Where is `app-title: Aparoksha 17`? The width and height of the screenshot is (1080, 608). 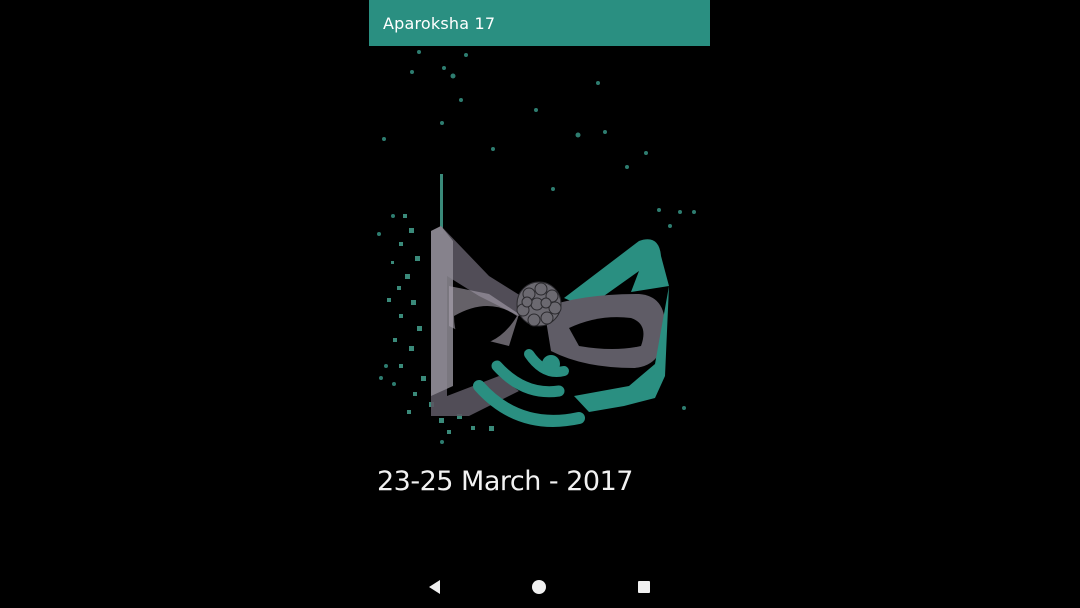
app-title: Aparoksha 17 is located at coordinates (439, 23).